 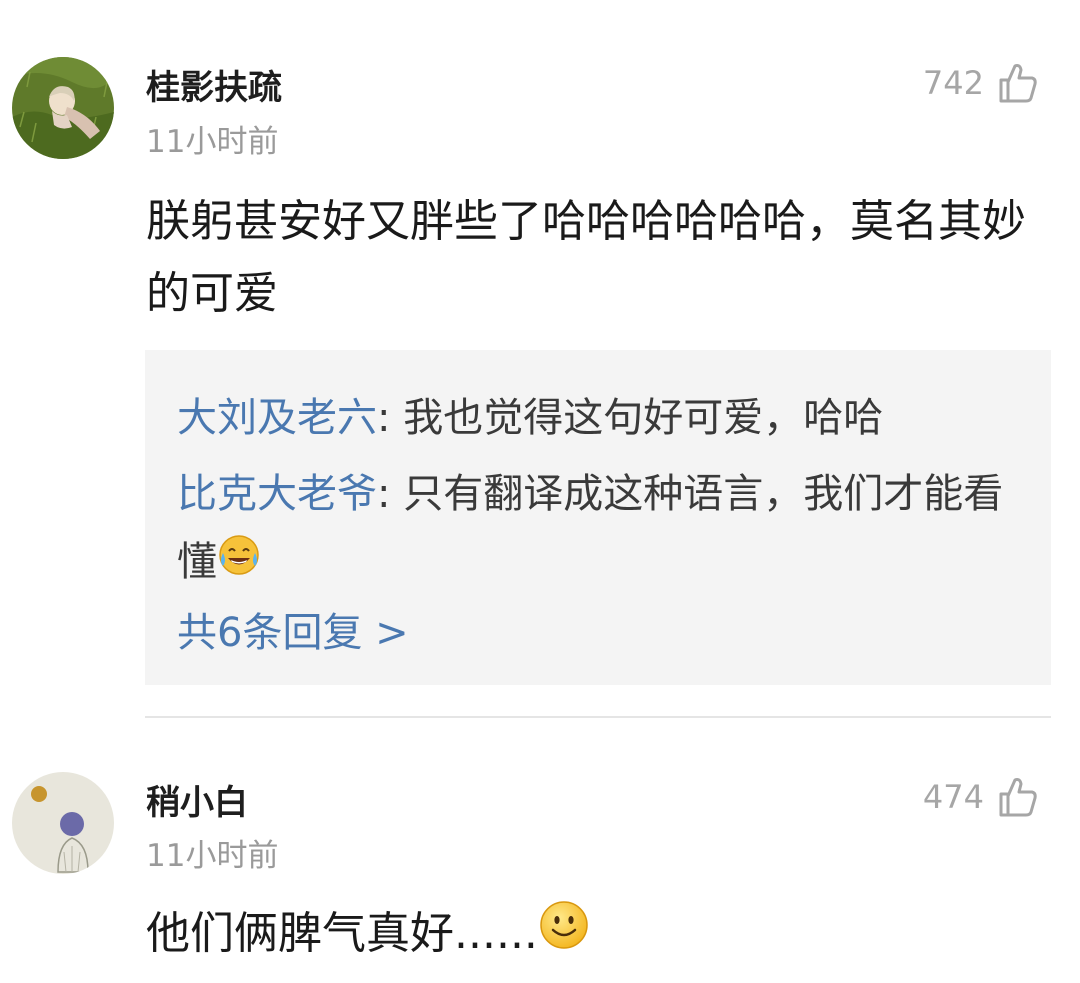 What do you see at coordinates (197, 799) in the screenshot?
I see `username: 稍小白` at bounding box center [197, 799].